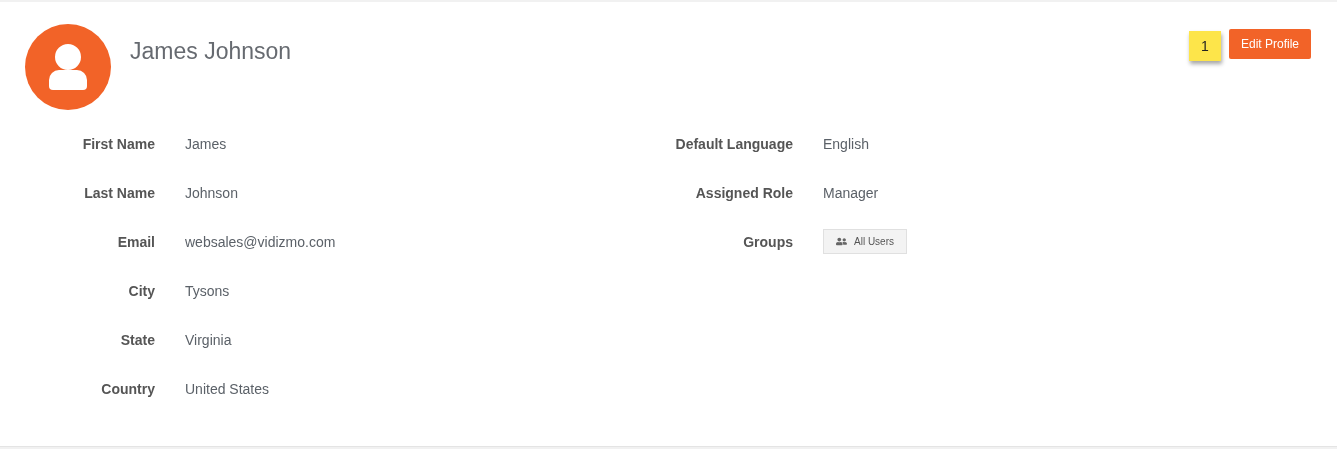 The image size is (1337, 449). Describe the element at coordinates (767, 242) in the screenshot. I see `field-label: Groups` at that location.